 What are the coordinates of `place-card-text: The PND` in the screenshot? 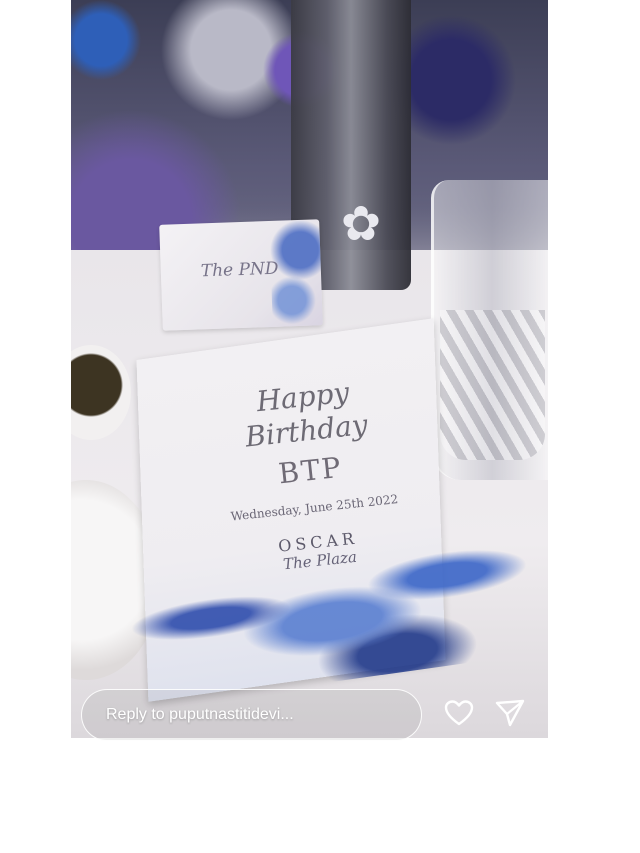 It's located at (239, 270).